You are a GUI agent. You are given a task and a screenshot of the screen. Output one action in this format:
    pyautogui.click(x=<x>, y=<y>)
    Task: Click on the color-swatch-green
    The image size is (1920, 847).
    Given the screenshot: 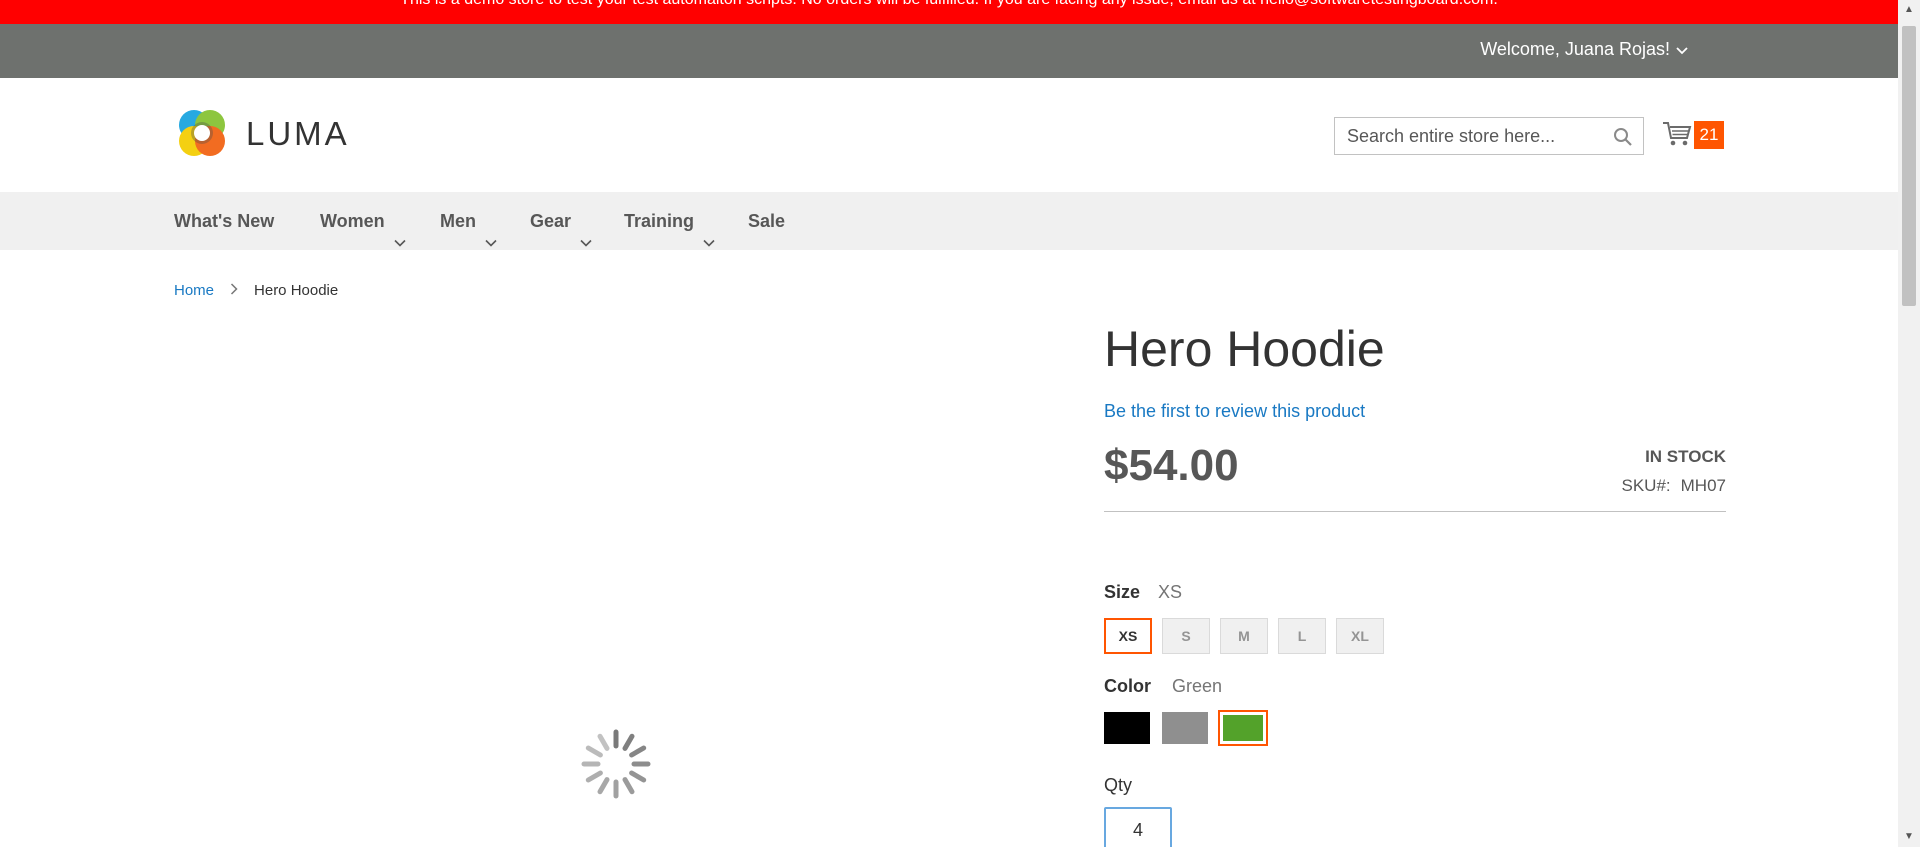 What is the action you would take?
    pyautogui.click(x=1243, y=728)
    